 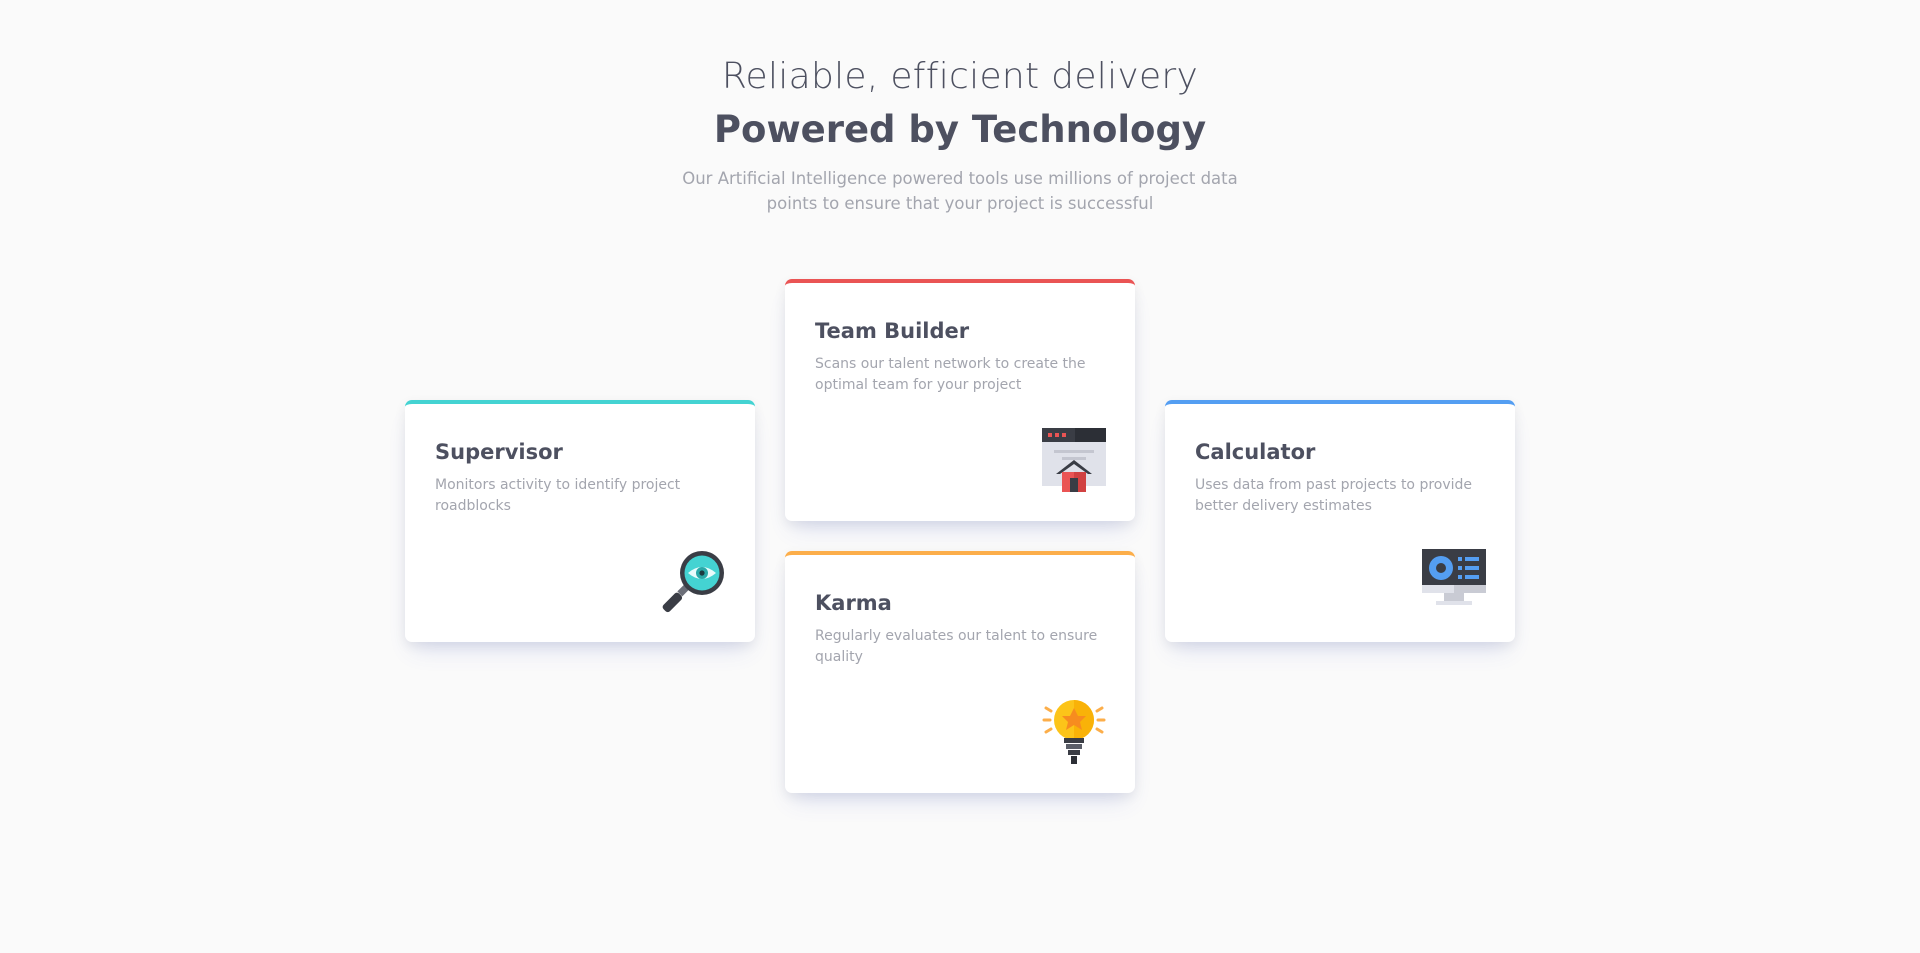 I want to click on card-title: Team Builder, so click(x=892, y=331).